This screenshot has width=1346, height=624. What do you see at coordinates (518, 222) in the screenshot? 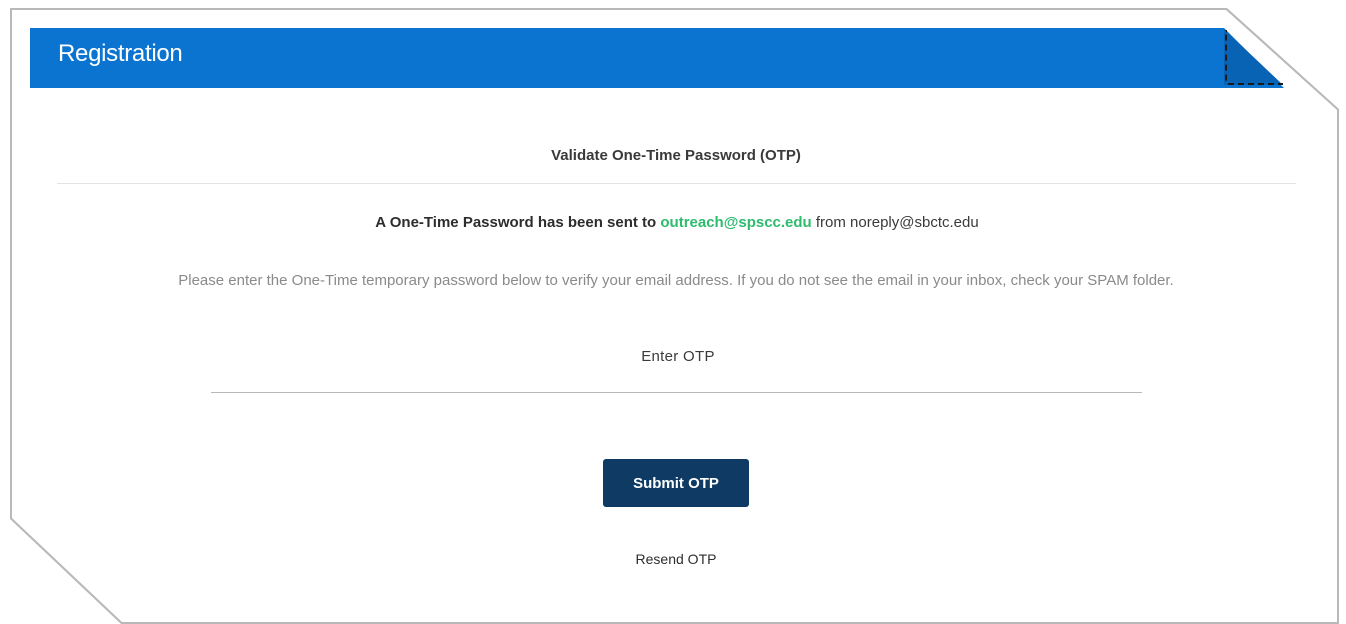
I see `sent-prefix: A One-Time Password has been sent to` at bounding box center [518, 222].